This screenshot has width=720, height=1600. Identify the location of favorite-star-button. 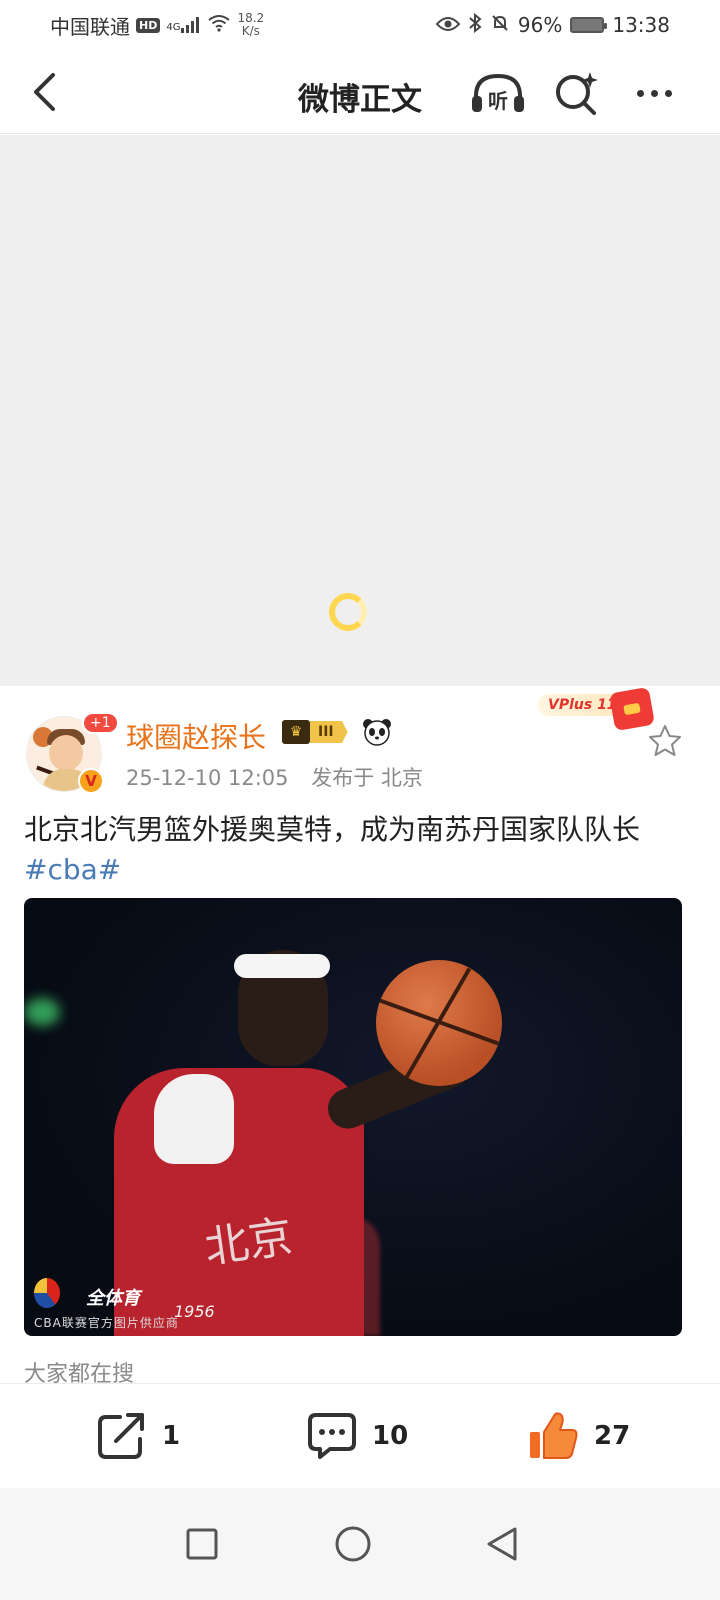
(665, 741).